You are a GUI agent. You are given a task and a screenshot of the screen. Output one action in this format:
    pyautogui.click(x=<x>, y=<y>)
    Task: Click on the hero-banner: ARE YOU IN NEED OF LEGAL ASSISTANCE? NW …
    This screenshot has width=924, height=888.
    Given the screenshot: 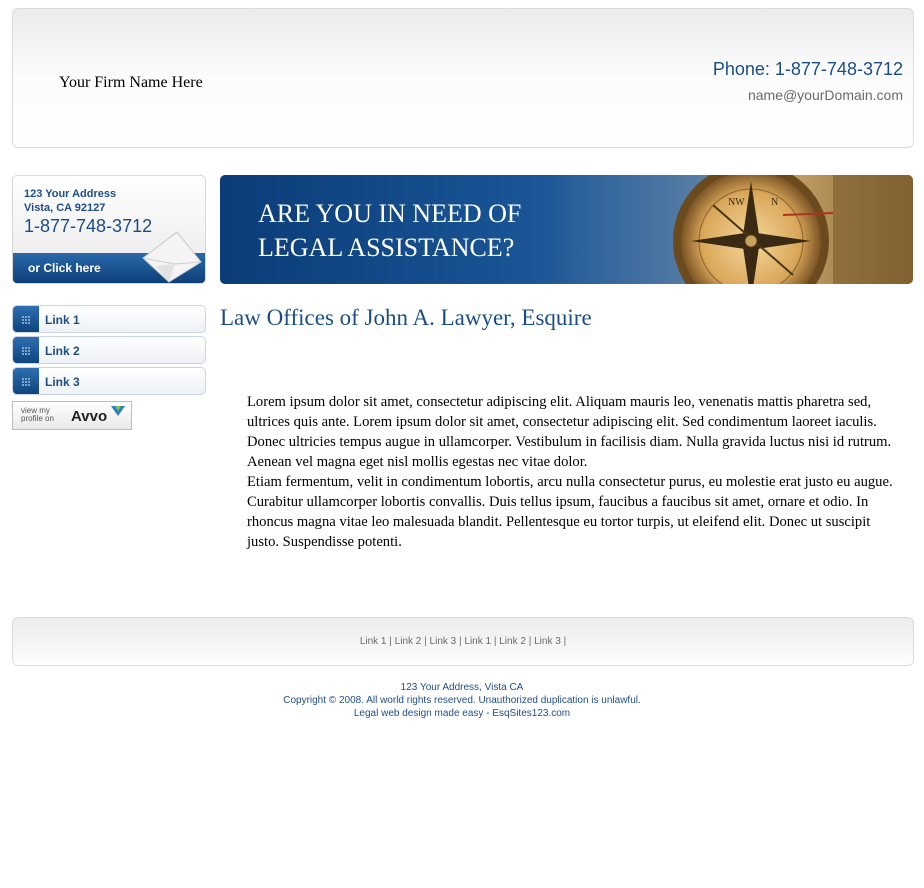 What is the action you would take?
    pyautogui.click(x=566, y=229)
    